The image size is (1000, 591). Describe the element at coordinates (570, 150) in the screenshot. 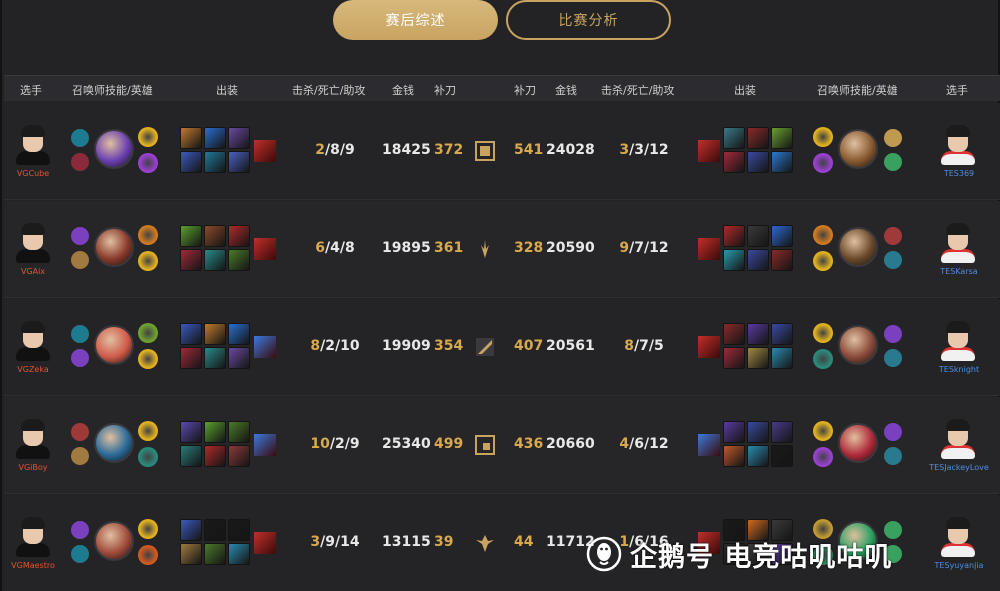

I see `gold-right: 24028` at that location.